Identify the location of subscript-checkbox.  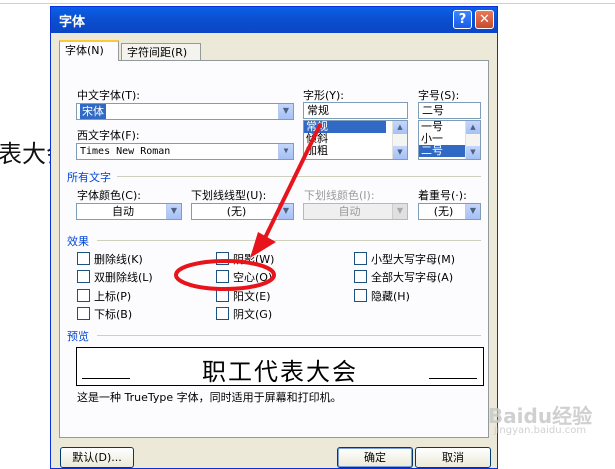
(83, 313).